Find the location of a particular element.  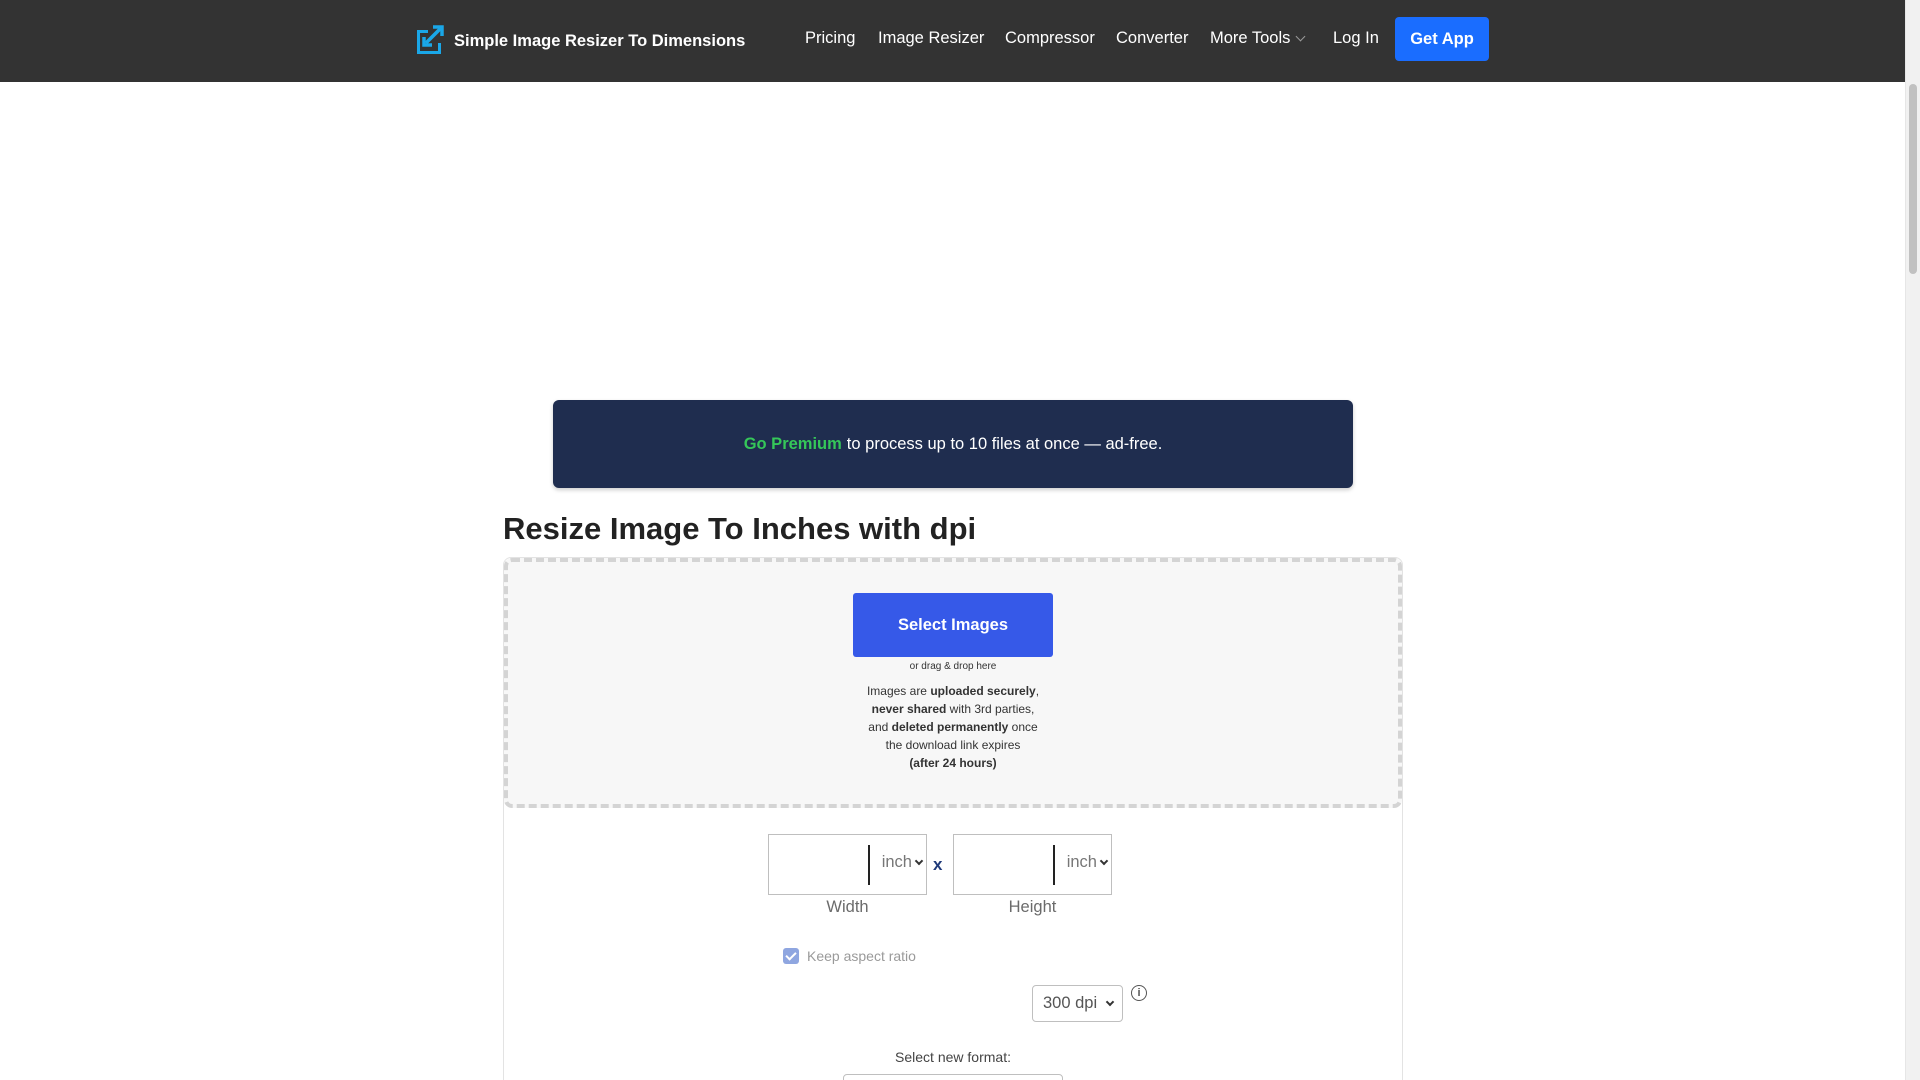

page-scrollbar is located at coordinates (1912, 540).